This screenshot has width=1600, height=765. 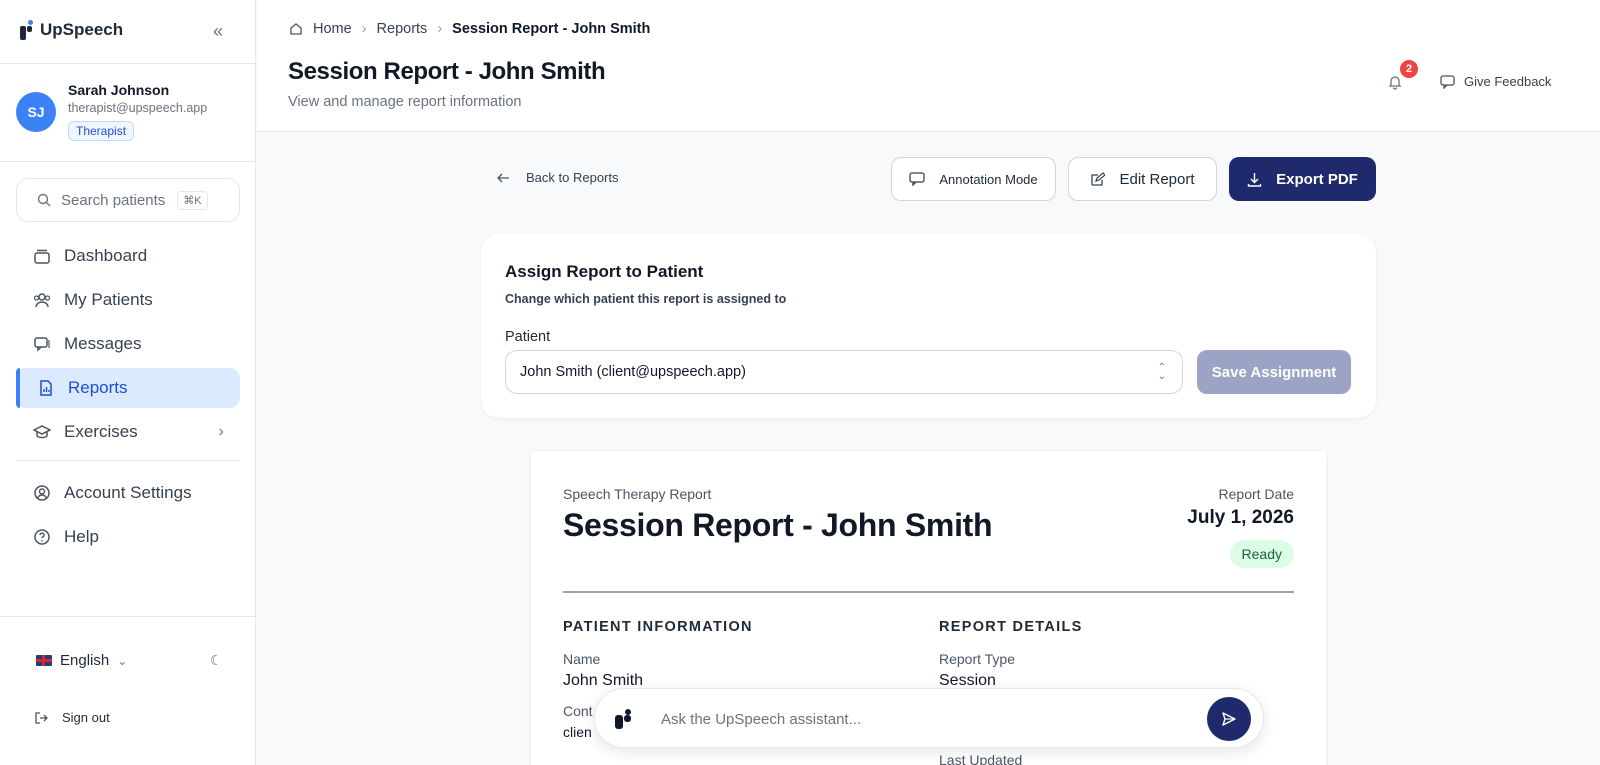 I want to click on layers-icon, so click(x=42, y=256).